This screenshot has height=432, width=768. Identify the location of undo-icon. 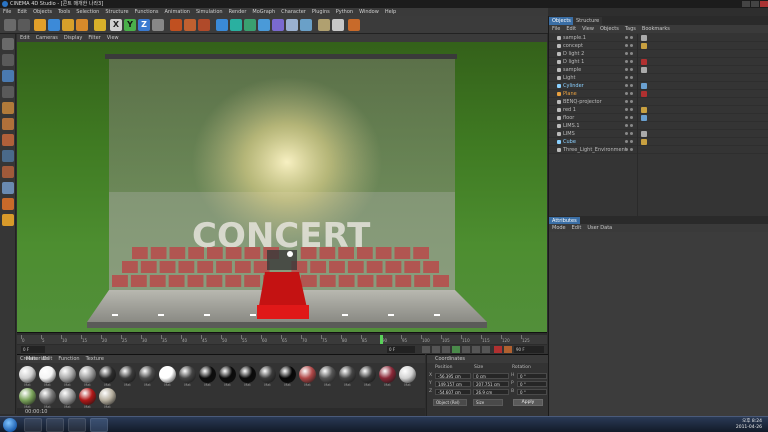
(10, 25).